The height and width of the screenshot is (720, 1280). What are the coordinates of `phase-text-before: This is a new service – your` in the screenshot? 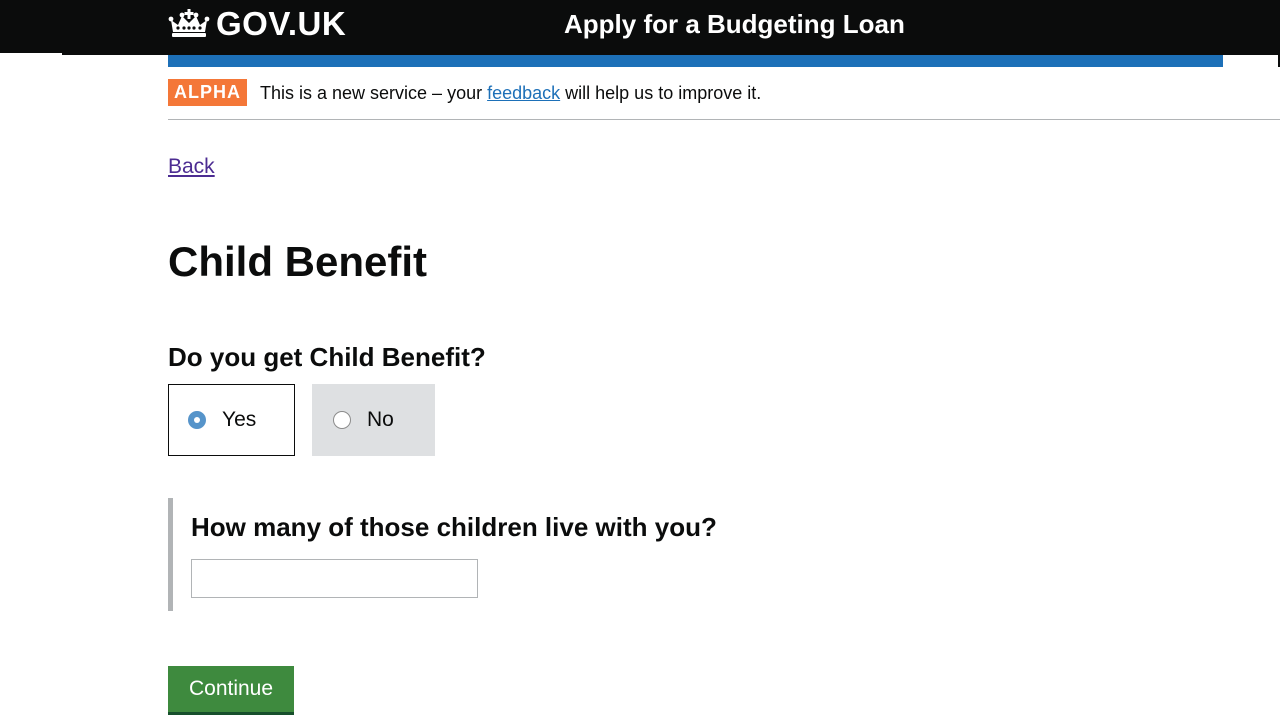 It's located at (374, 93).